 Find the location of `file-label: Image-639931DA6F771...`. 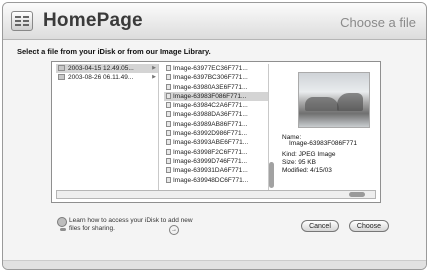

file-label: Image-639931DA6F771... is located at coordinates (210, 171).